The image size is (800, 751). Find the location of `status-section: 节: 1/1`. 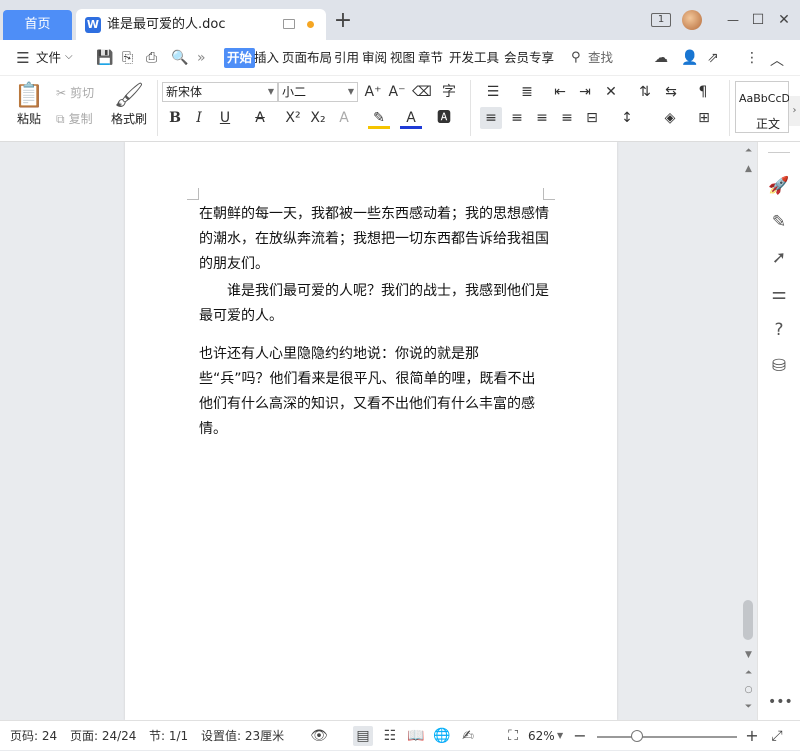

status-section: 节: 1/1 is located at coordinates (168, 736).